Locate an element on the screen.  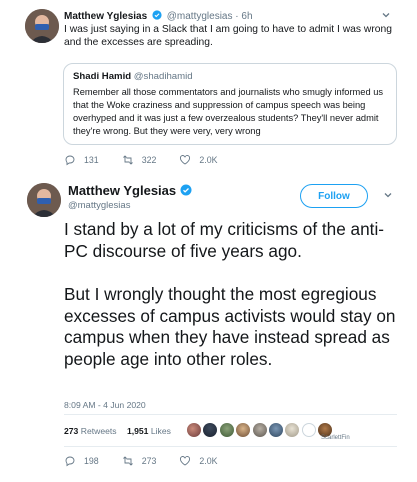
likes-stat: 1,951 Likes is located at coordinates (149, 431).